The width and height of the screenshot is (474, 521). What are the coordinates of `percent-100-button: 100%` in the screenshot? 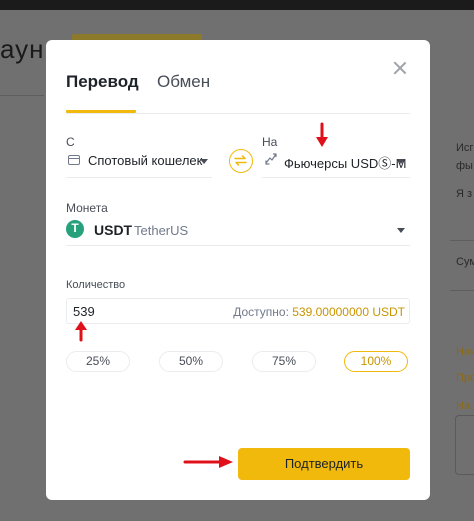 It's located at (376, 361).